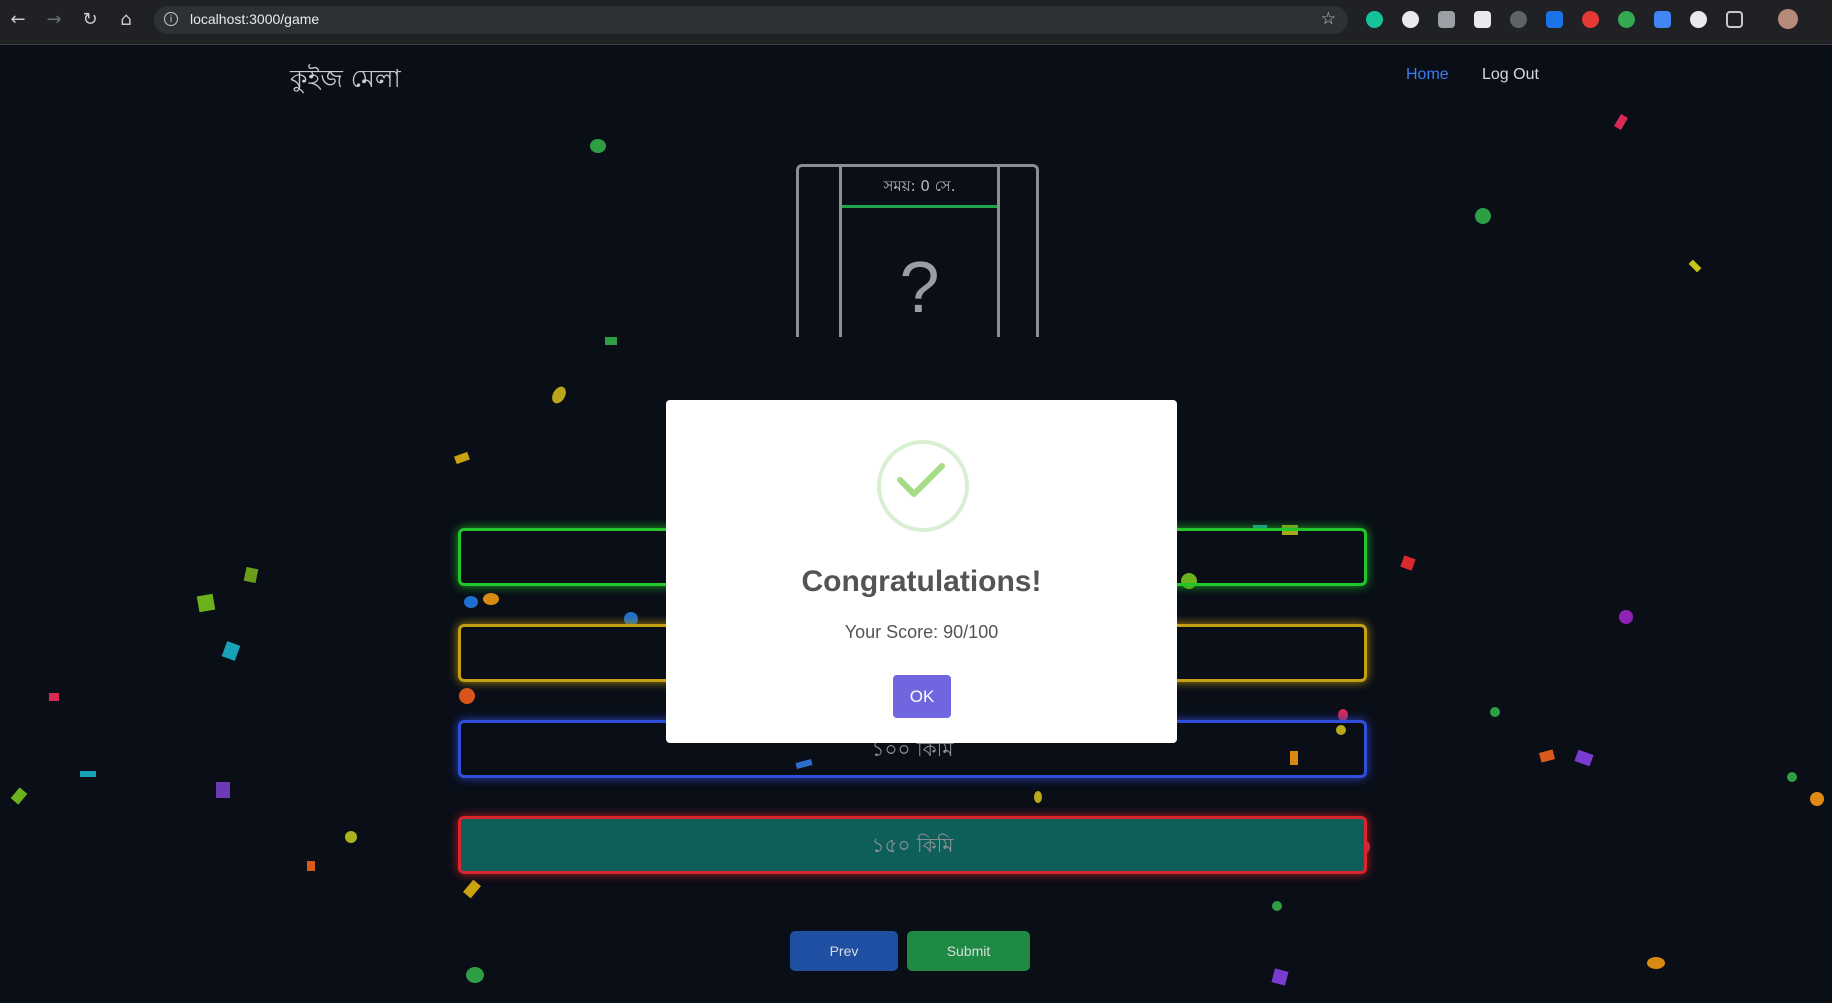 The height and width of the screenshot is (1003, 1832). Describe the element at coordinates (254, 19) in the screenshot. I see `url-text: localhost:3000/game` at that location.